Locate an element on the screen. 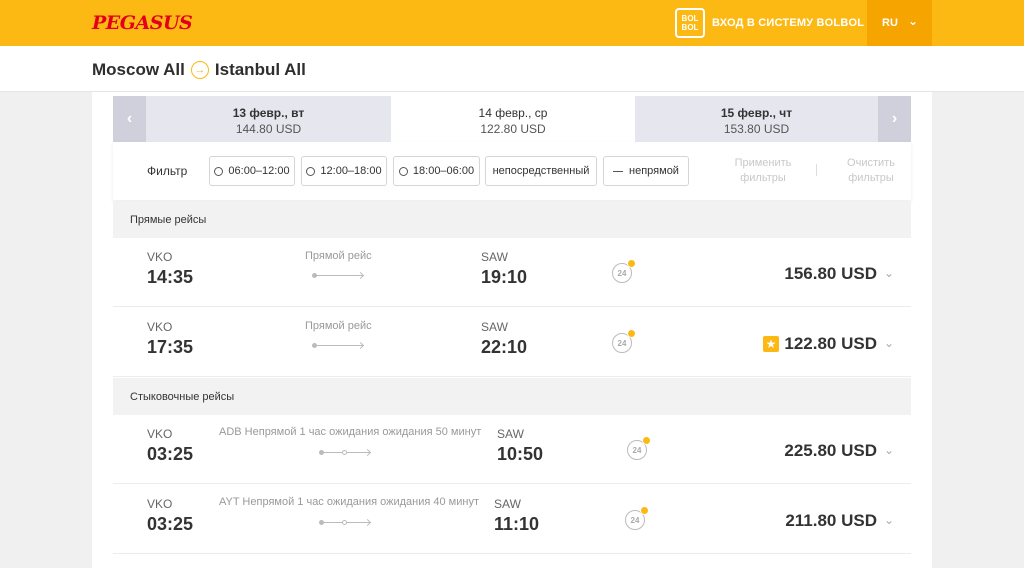 The width and height of the screenshot is (1024, 568). arrival-time: 11:10 is located at coordinates (517, 524).